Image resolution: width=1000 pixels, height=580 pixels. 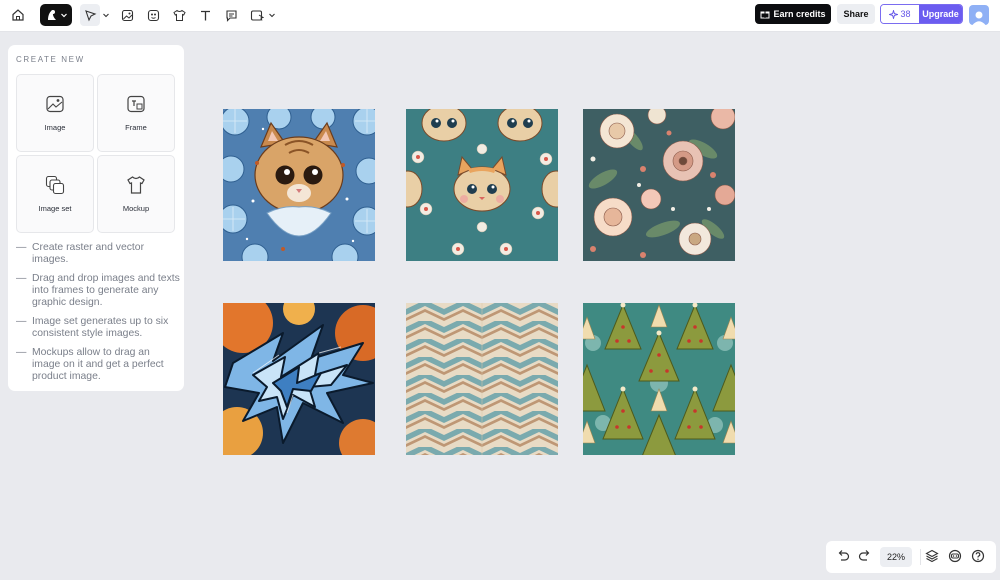 I want to click on earn-credits-button: Earn credits, so click(x=793, y=14).